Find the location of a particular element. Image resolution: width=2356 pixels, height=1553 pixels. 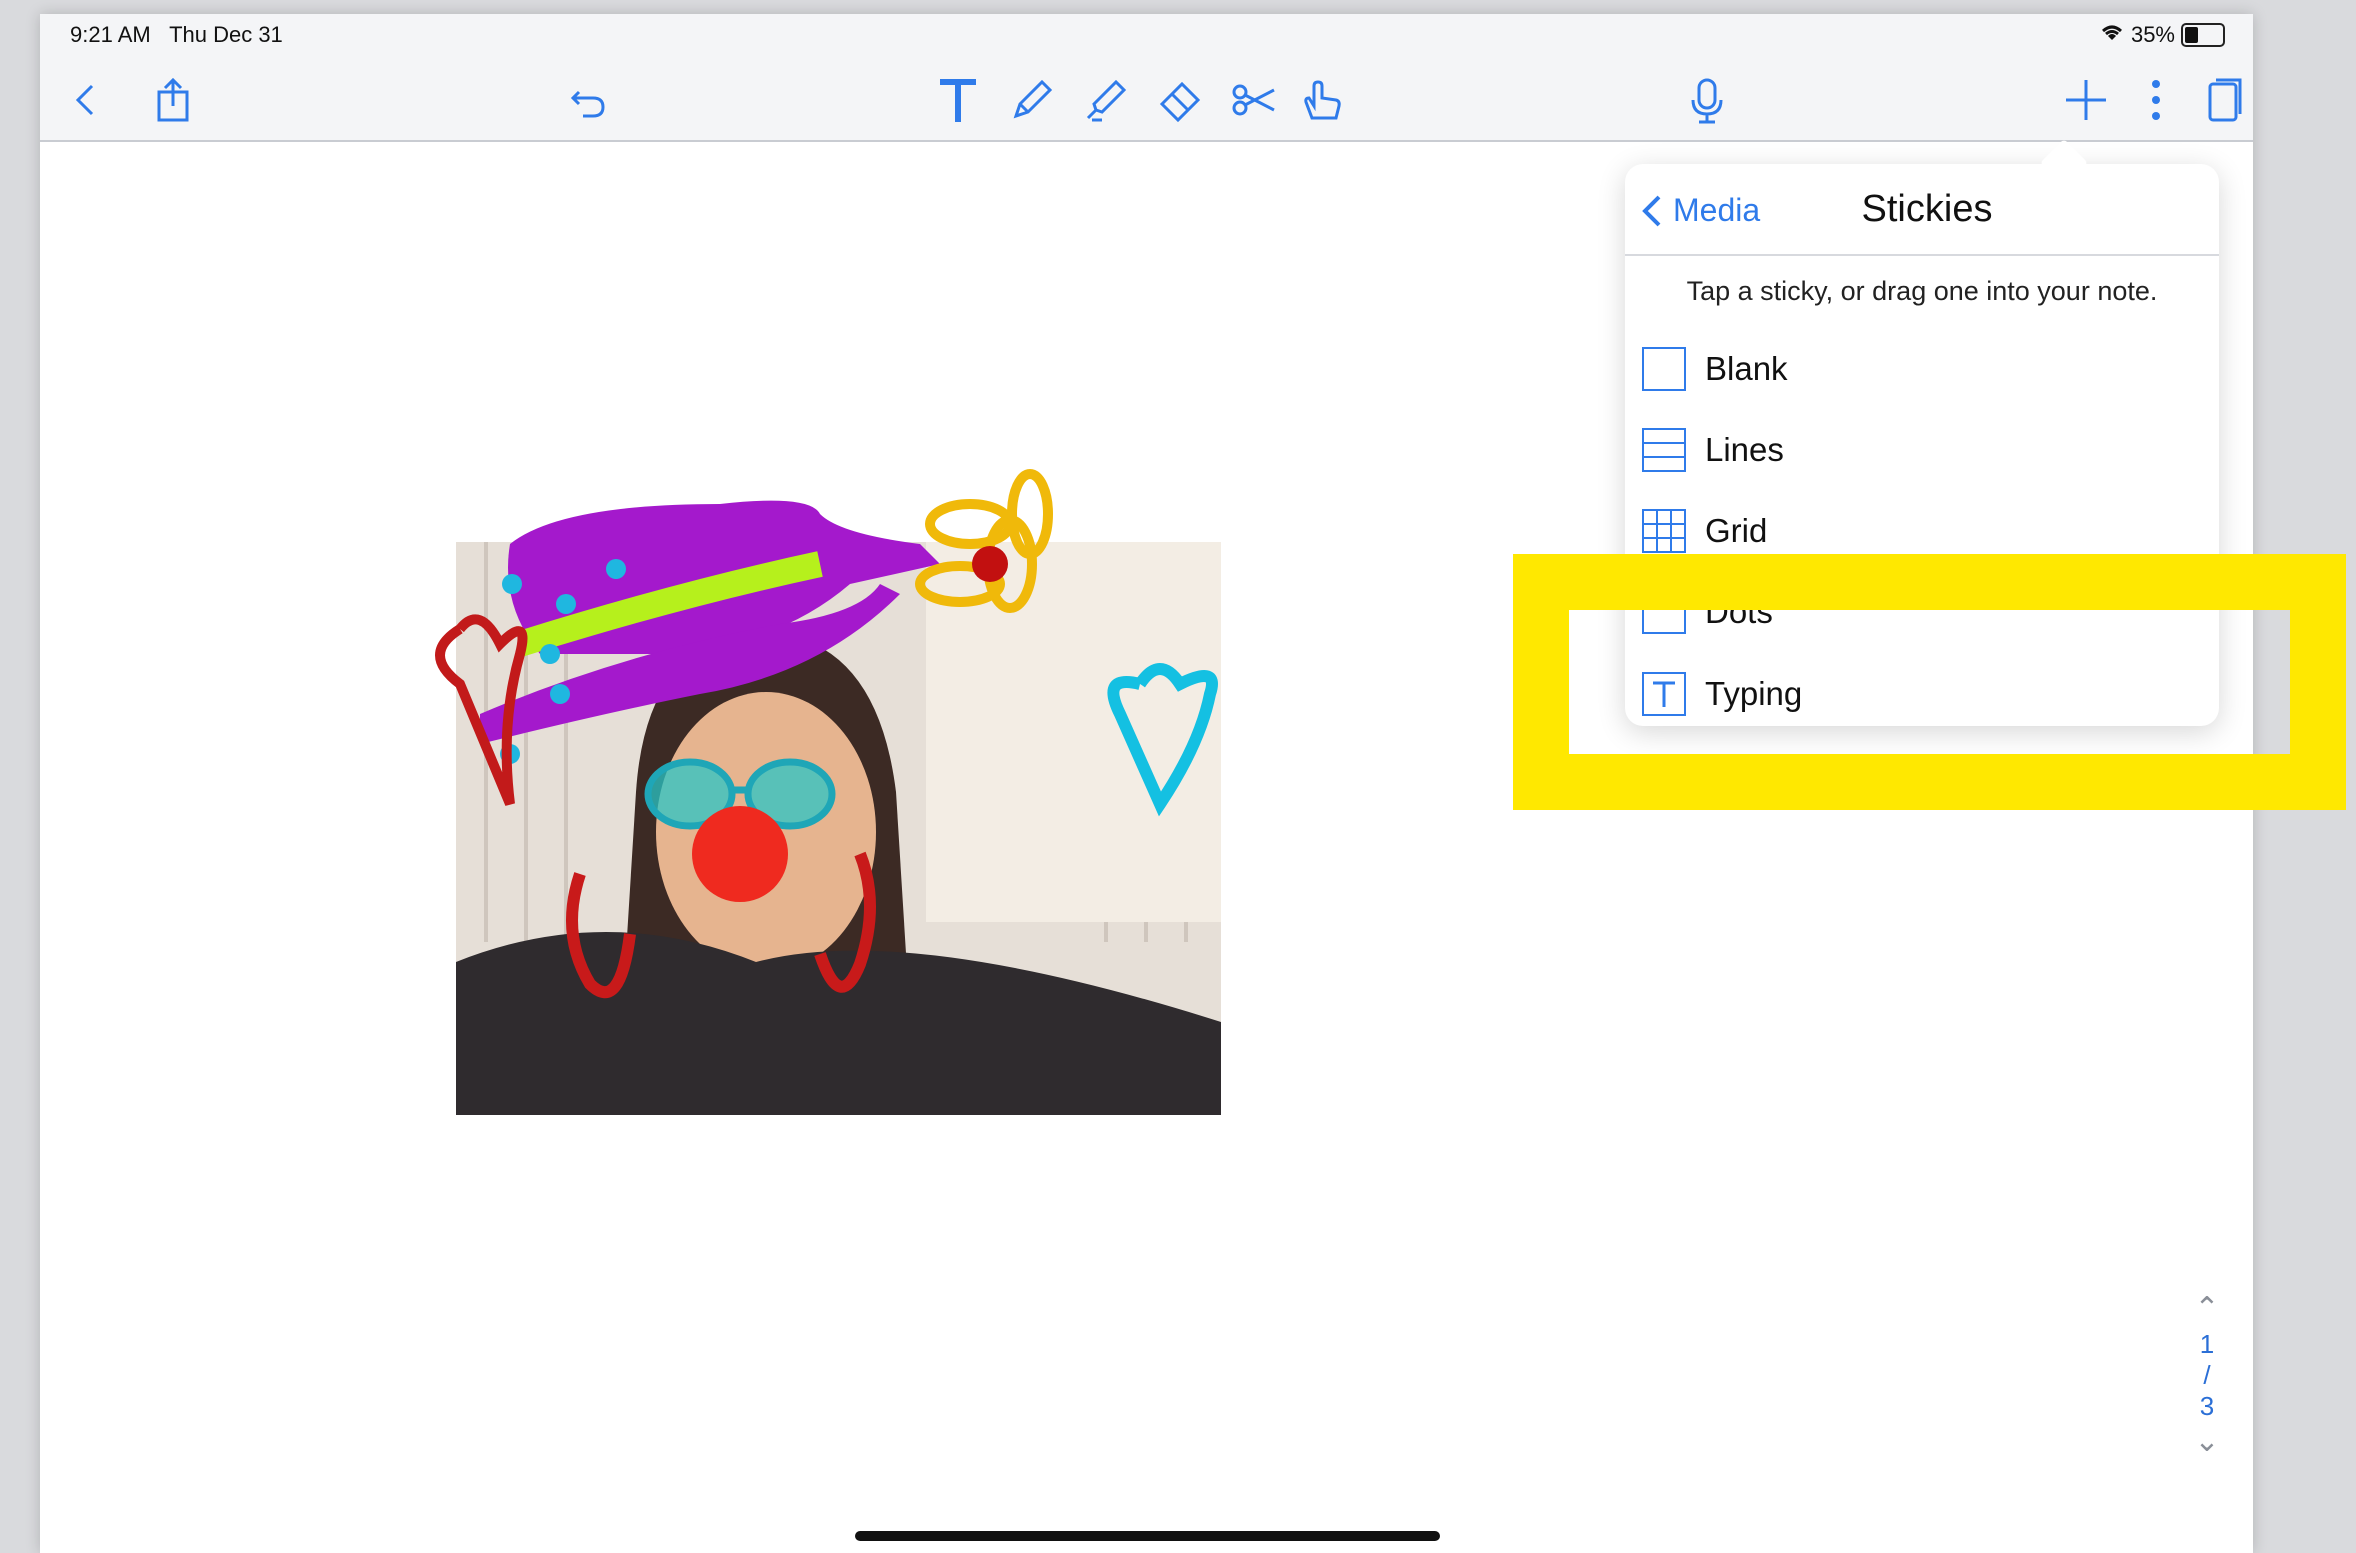

page-up-icon: ⌃ is located at coordinates (2207, 1309).